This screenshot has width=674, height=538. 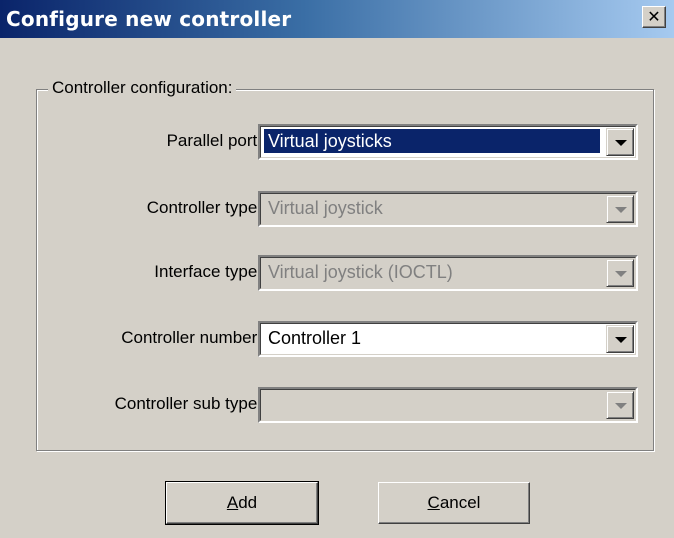 What do you see at coordinates (315, 338) in the screenshot?
I see `controller-number-value: Controller 1` at bounding box center [315, 338].